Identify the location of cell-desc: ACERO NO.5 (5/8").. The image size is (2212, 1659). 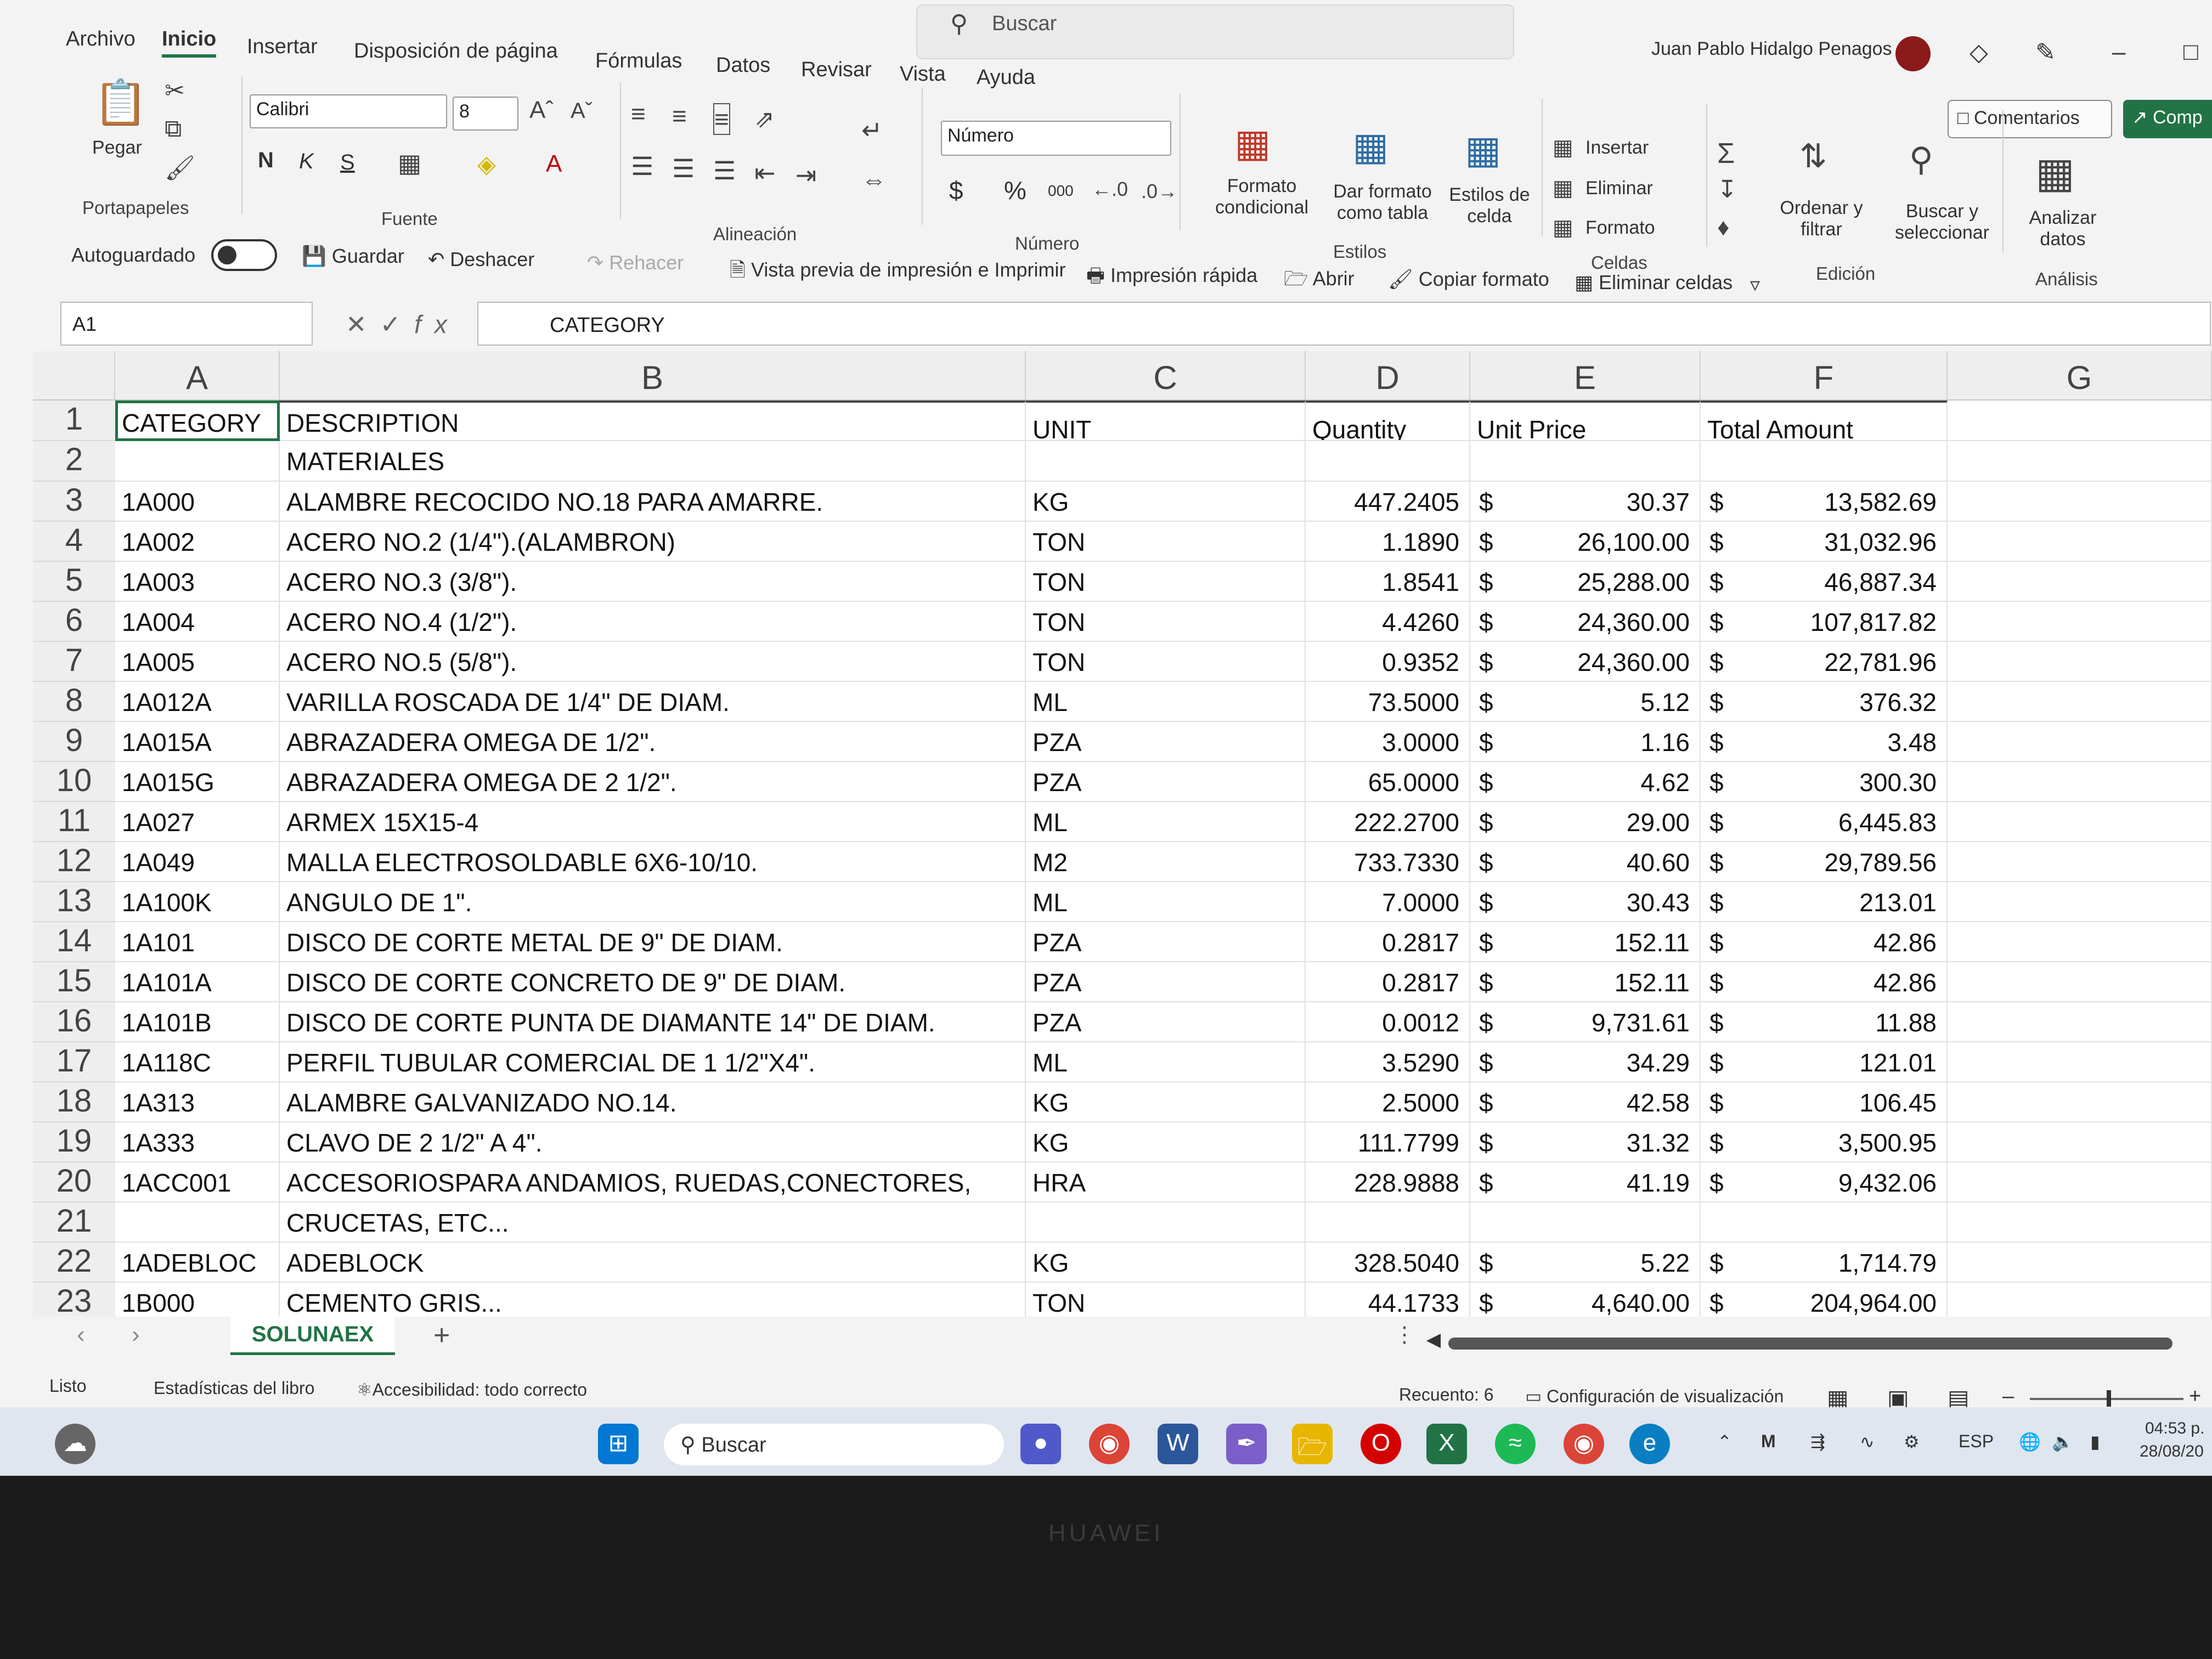
(653, 662).